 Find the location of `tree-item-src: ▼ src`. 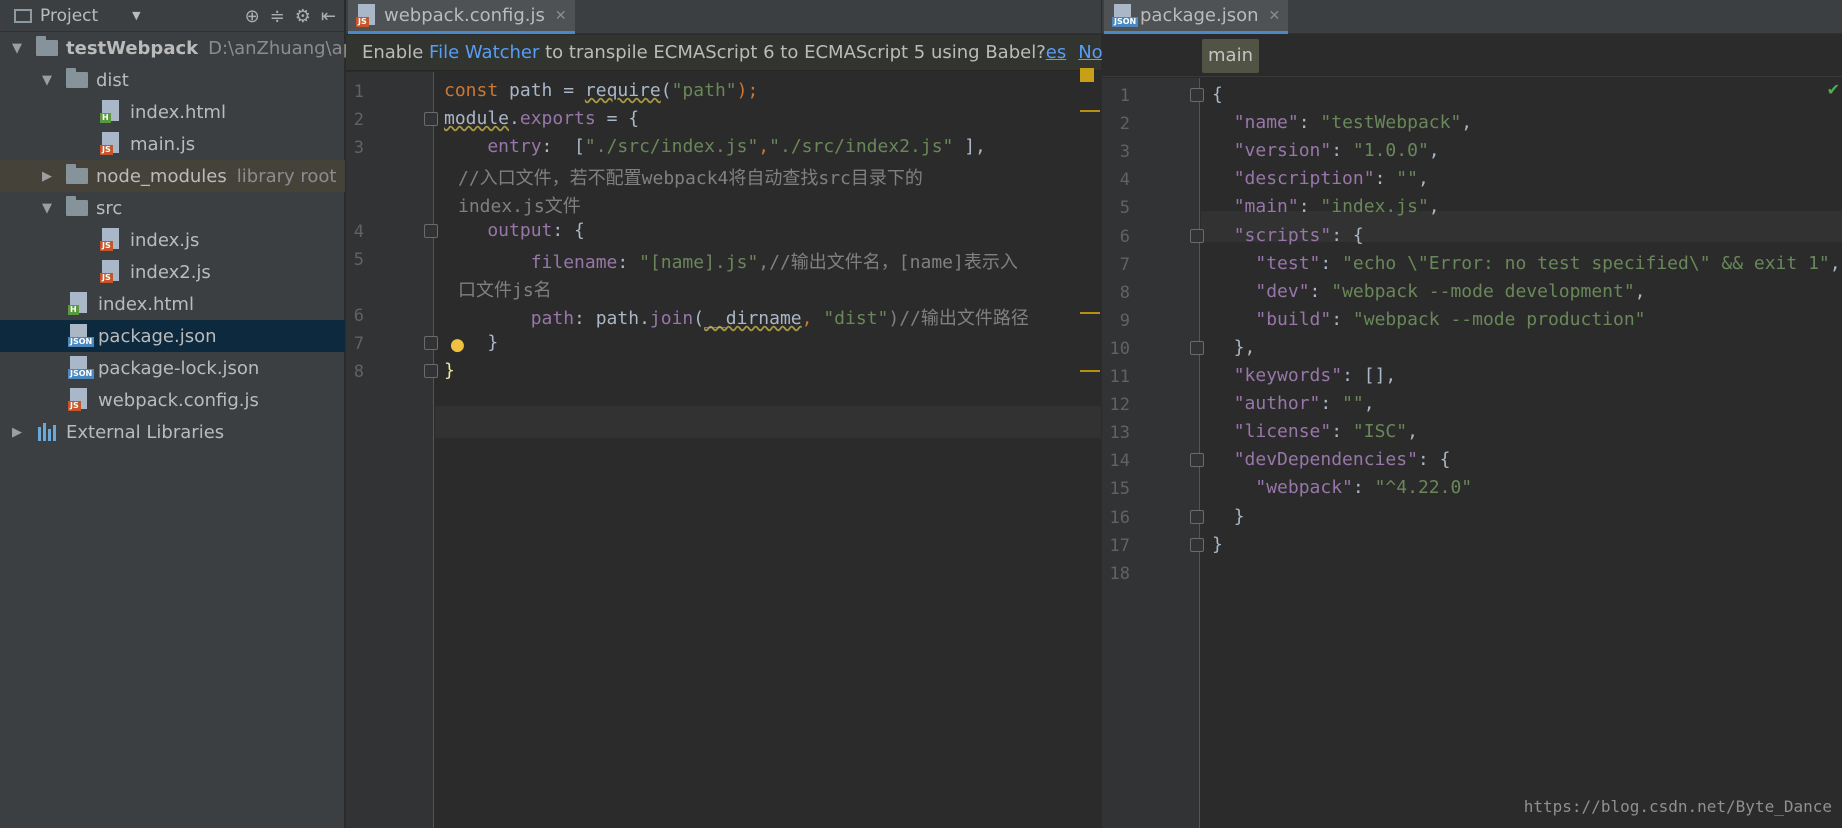

tree-item-src: ▼ src is located at coordinates (172, 208).